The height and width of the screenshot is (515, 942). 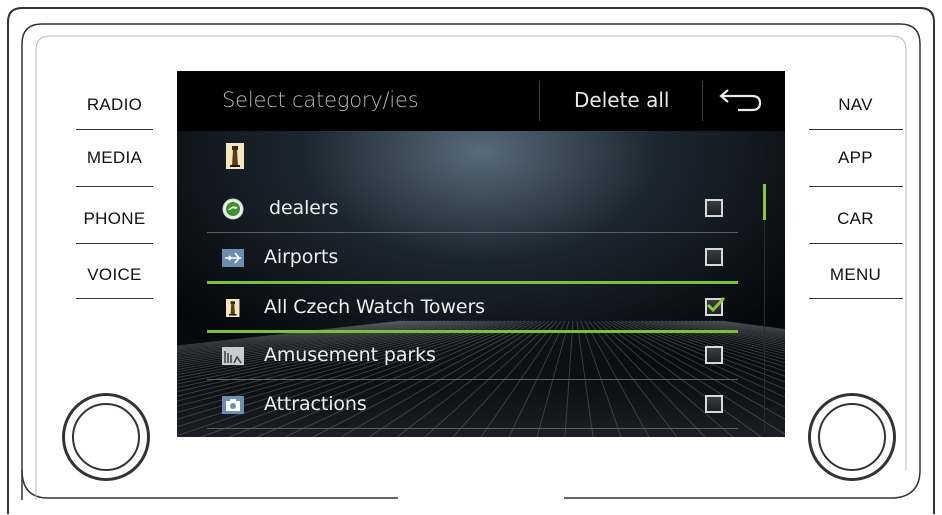 What do you see at coordinates (740, 100) in the screenshot?
I see `back-arrow-icon` at bounding box center [740, 100].